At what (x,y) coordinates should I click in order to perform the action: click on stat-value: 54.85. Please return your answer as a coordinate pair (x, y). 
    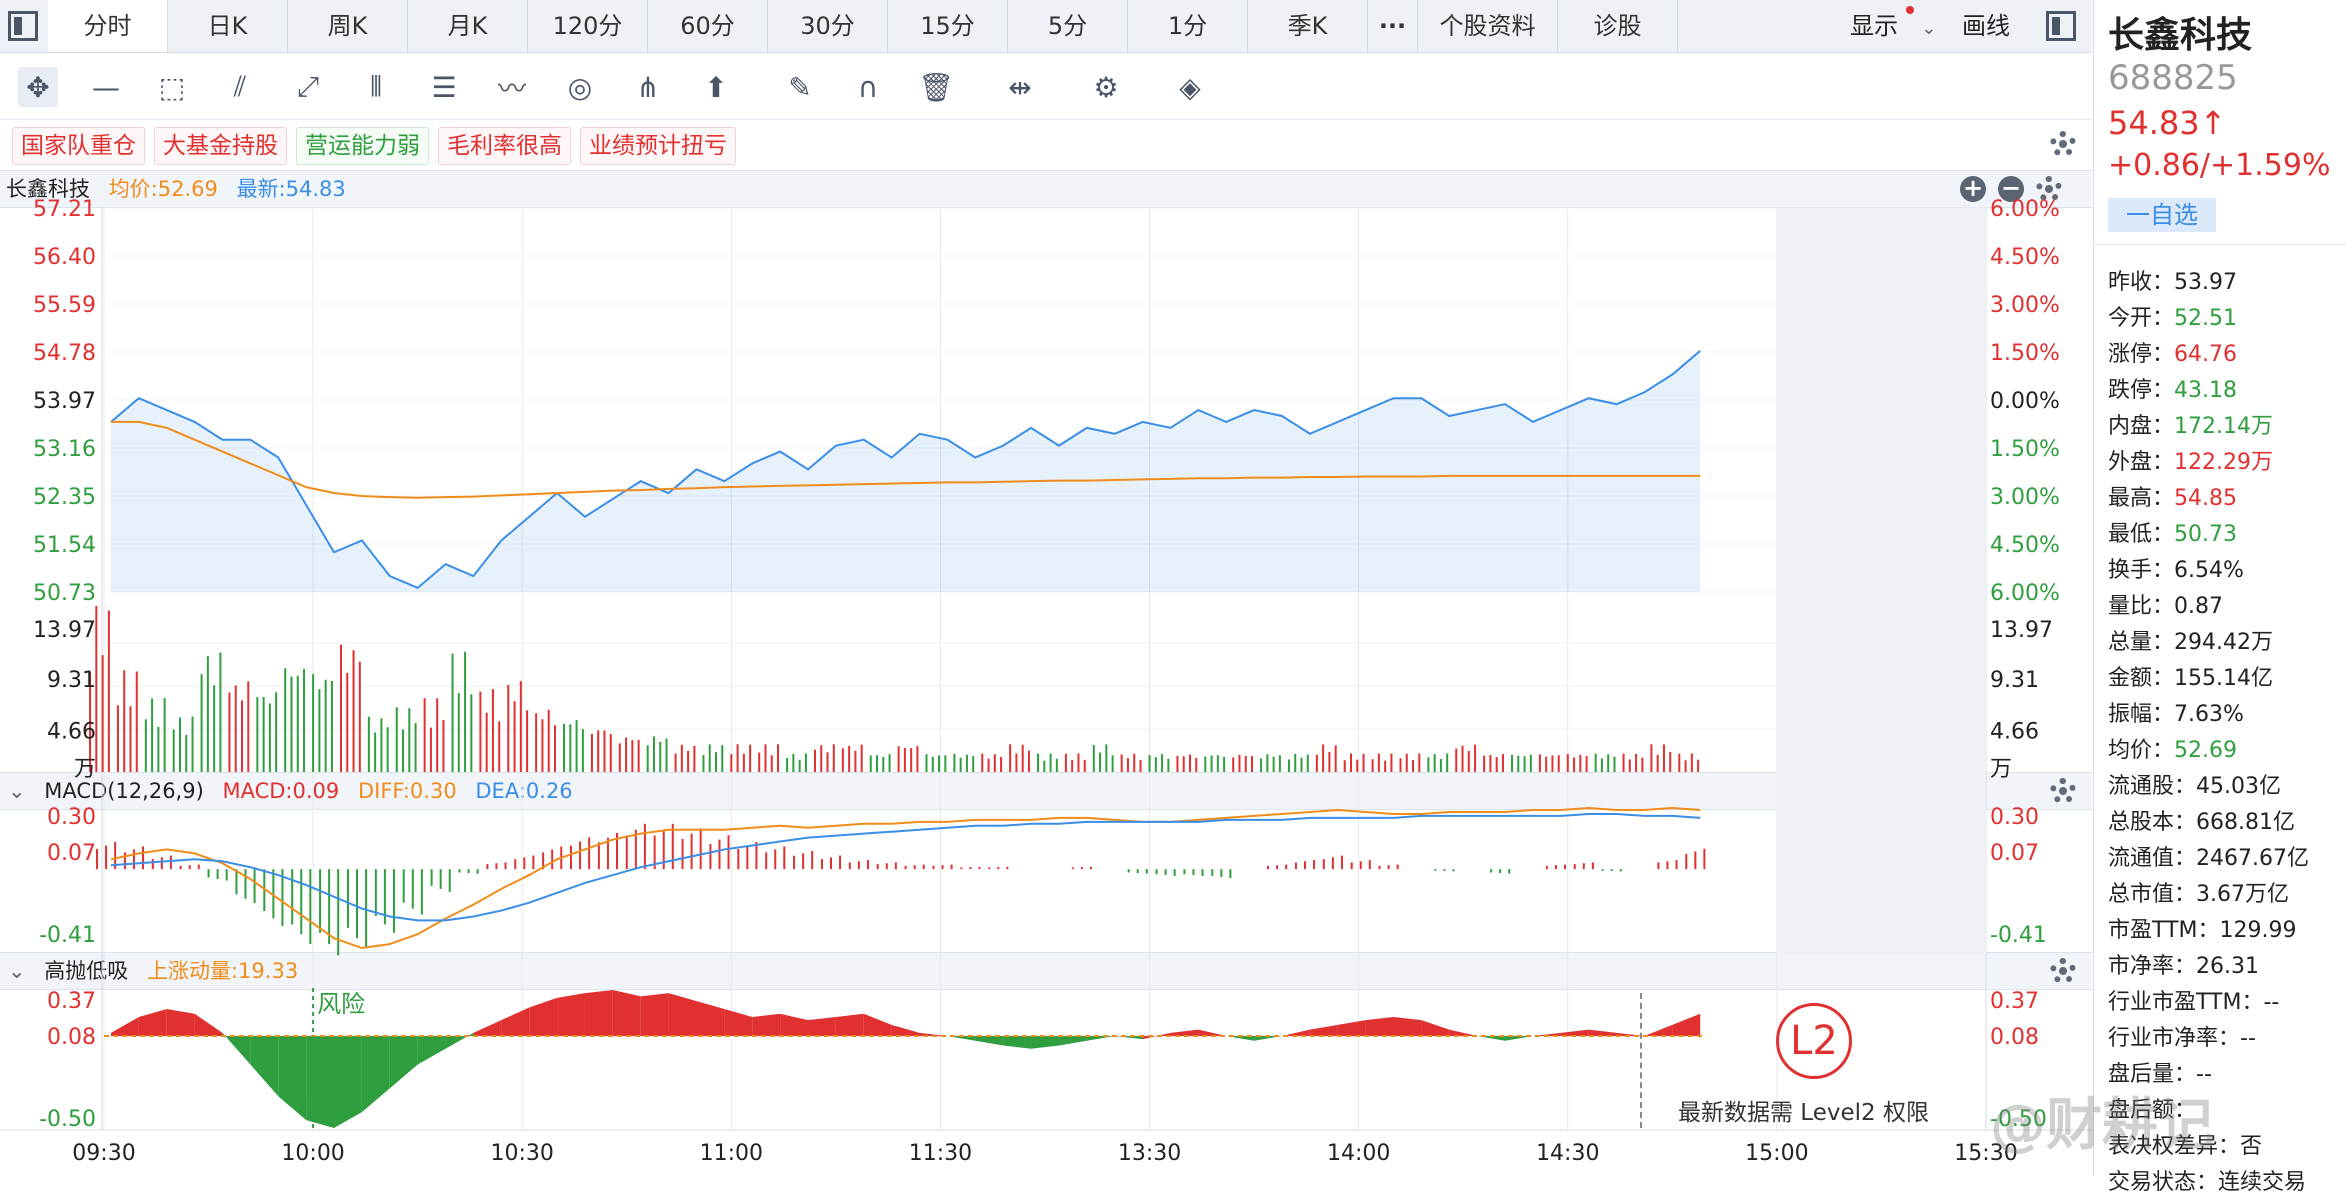
    Looking at the image, I should click on (2205, 498).